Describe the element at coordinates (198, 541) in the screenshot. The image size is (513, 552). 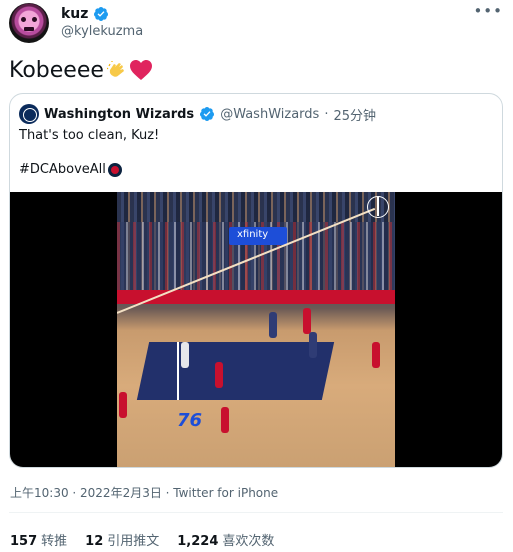
I see `like-count: 1,224` at that location.